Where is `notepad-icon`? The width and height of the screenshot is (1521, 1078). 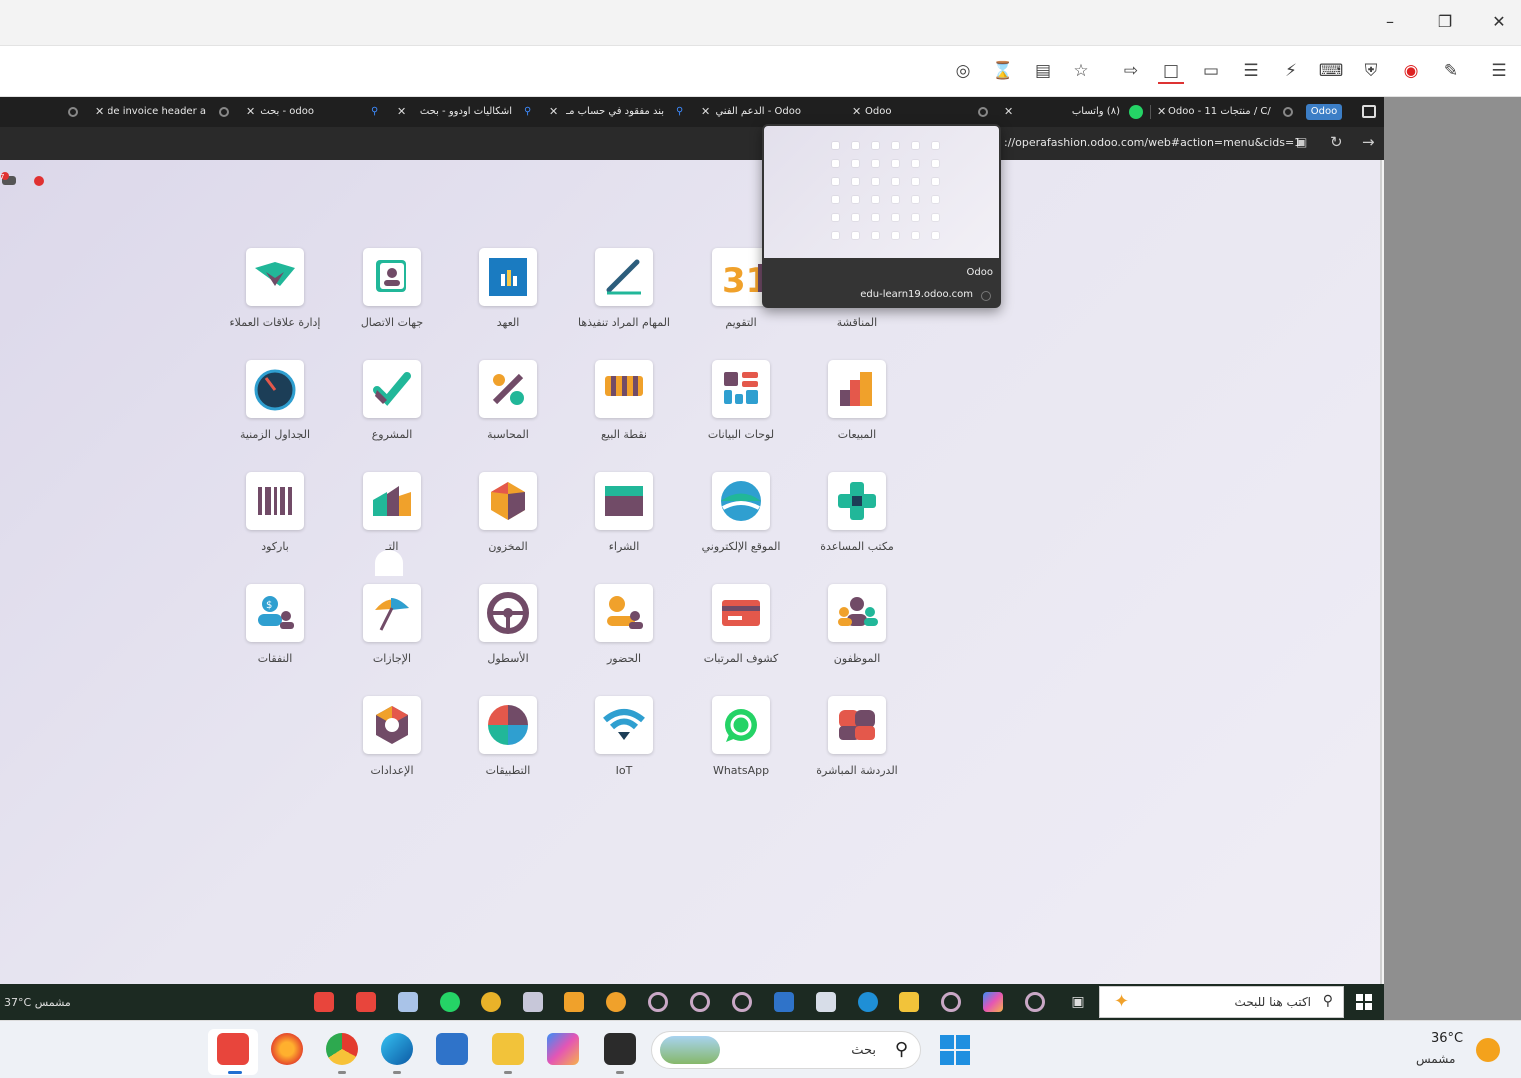 notepad-icon is located at coordinates (408, 1002).